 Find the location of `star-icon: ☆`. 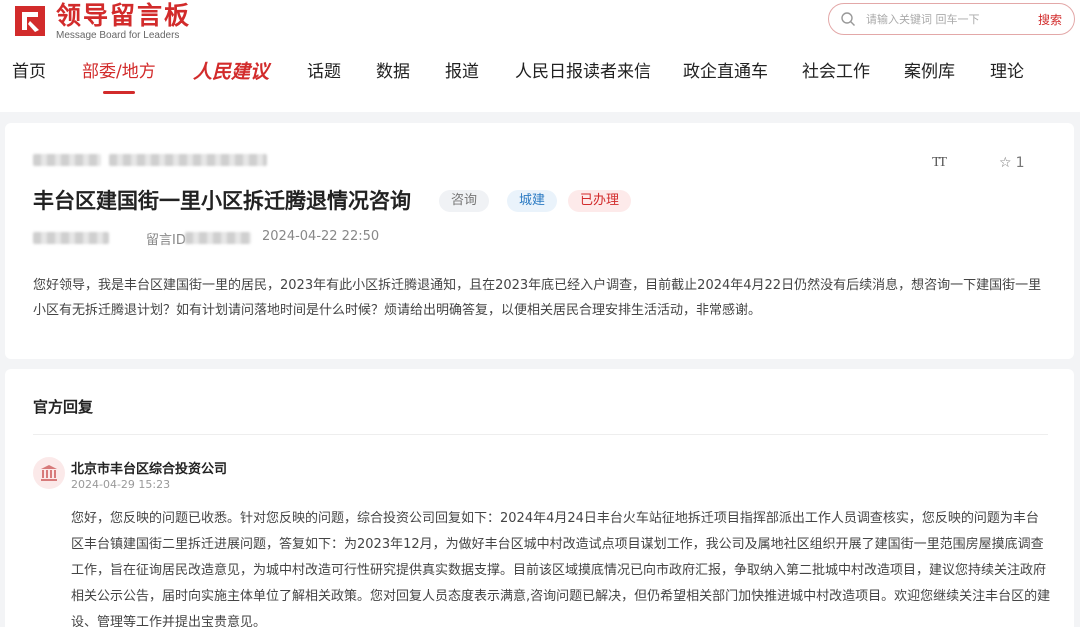

star-icon: ☆ is located at coordinates (1005, 163).